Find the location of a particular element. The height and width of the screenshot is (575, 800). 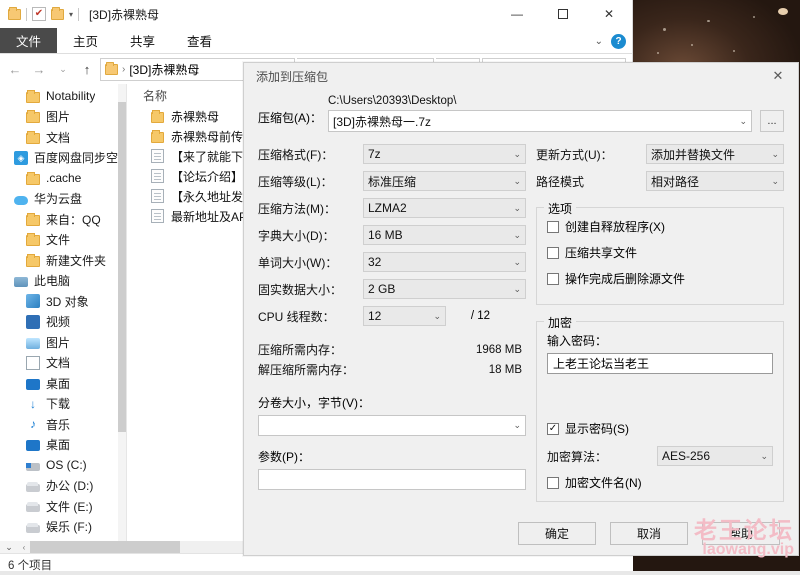

compression-method-select-row: 压缩方法(M)： LZMA2 ⌄ is located at coordinates (392, 208).